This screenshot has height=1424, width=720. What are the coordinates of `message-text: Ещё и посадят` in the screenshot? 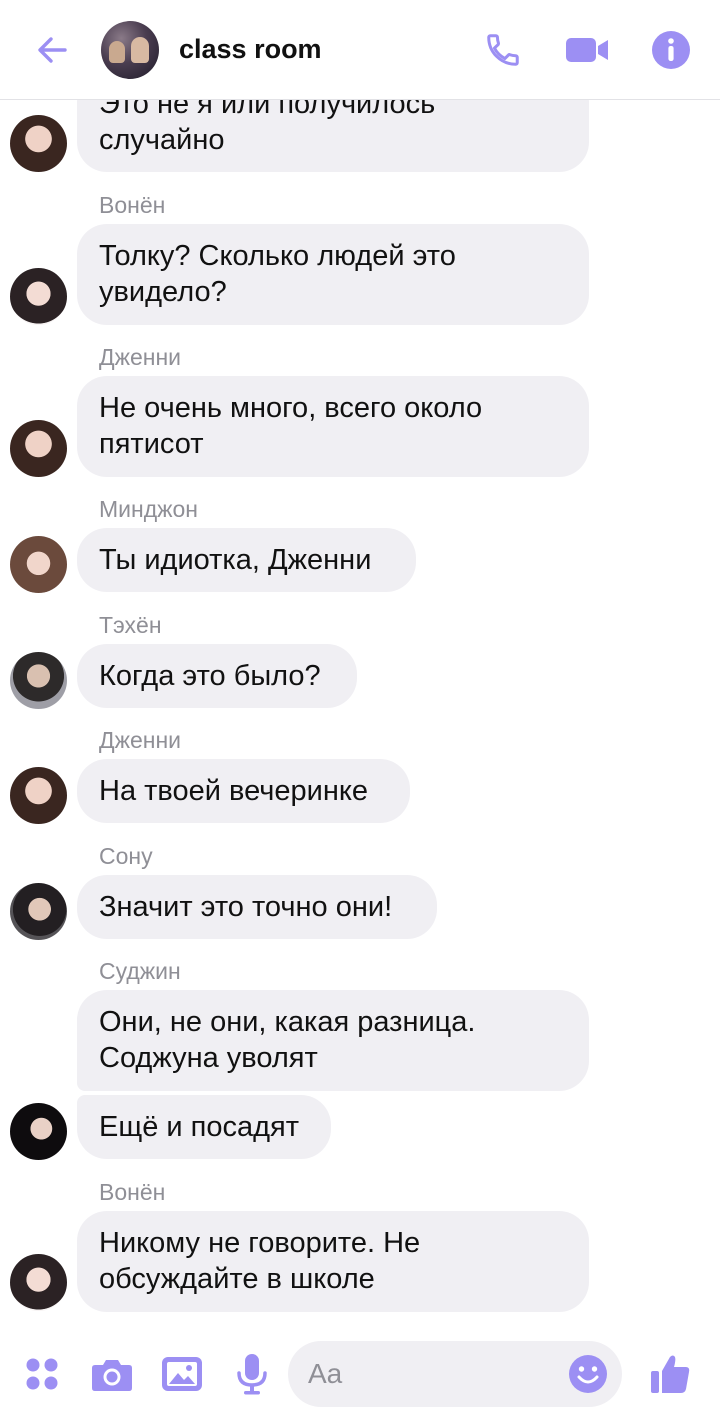 It's located at (199, 1127).